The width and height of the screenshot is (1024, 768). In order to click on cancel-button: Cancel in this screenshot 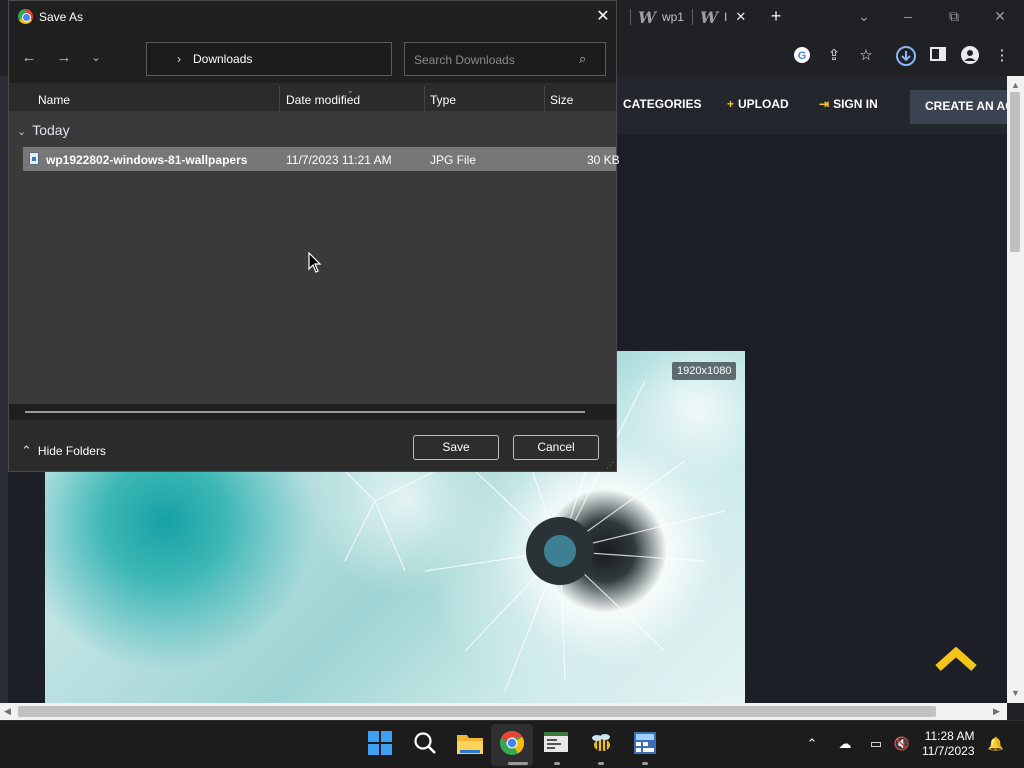, I will do `click(556, 447)`.